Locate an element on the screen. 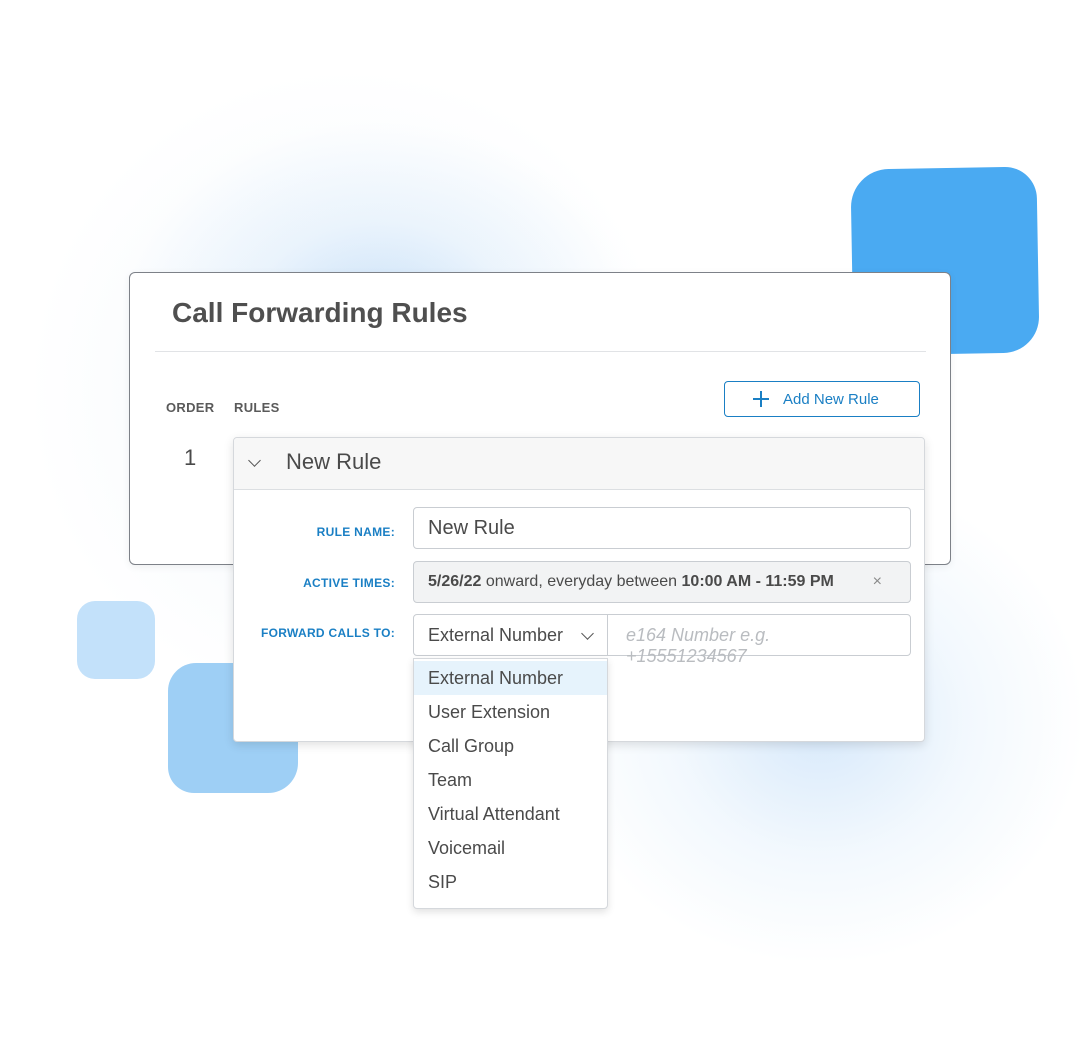 The height and width of the screenshot is (1038, 1081). dropdown-option-user-extension: User Extension is located at coordinates (510, 712).